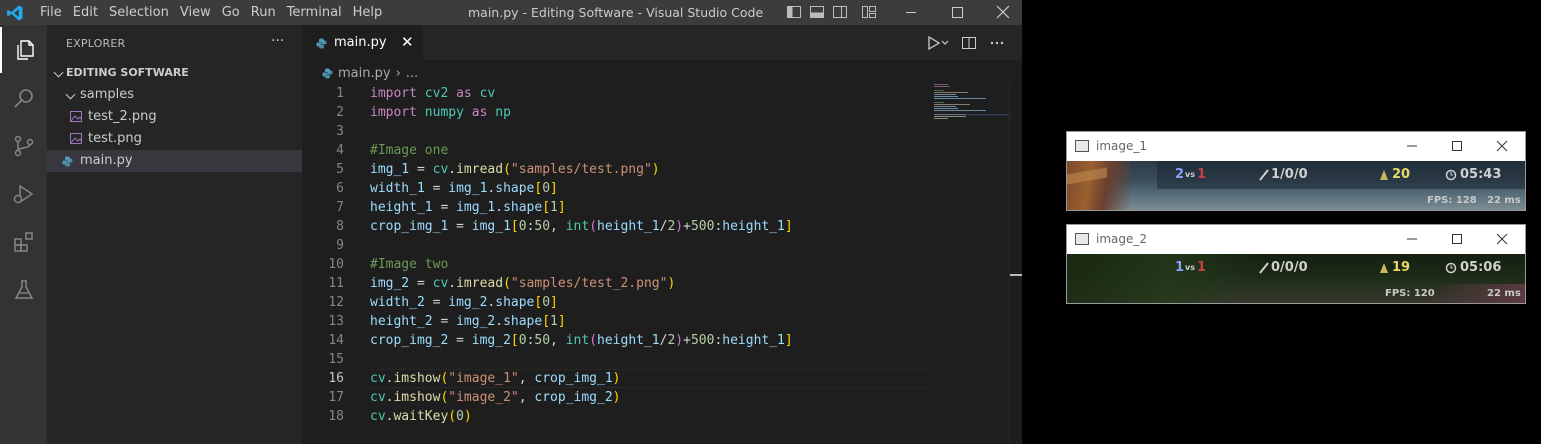 This screenshot has width=1541, height=444. What do you see at coordinates (174, 117) in the screenshot?
I see `tree-file-test-2: test_2.png` at bounding box center [174, 117].